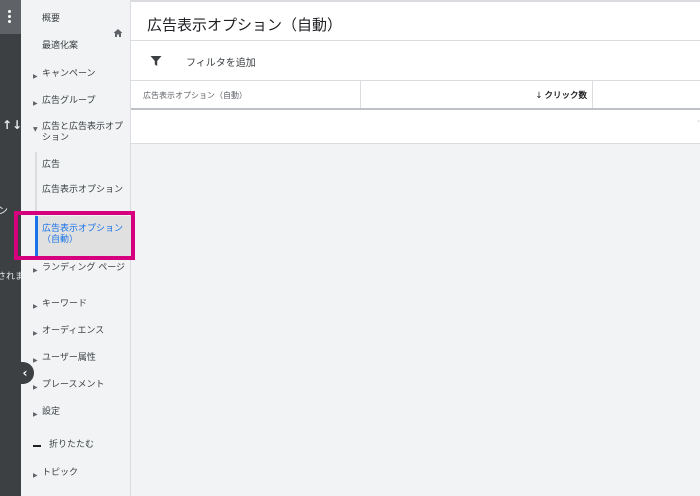 This screenshot has height=496, width=700. What do you see at coordinates (73, 385) in the screenshot?
I see `sidebar-item-label: プレースメント` at bounding box center [73, 385].